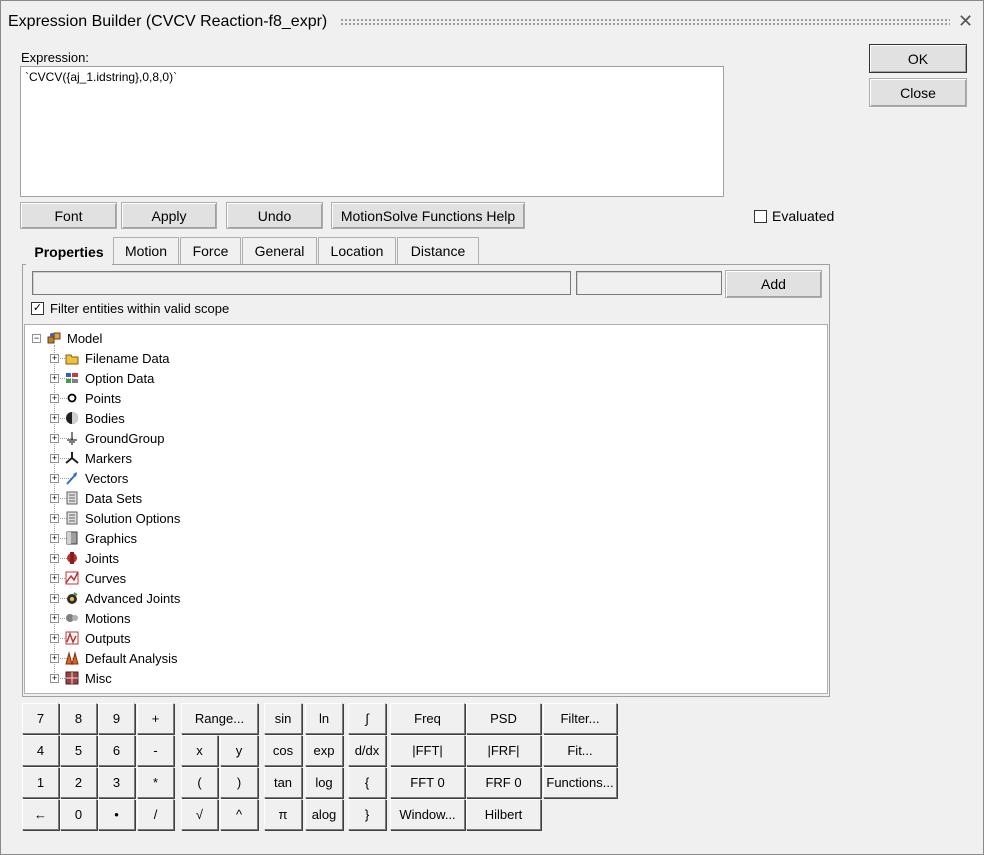 This screenshot has width=984, height=855. I want to click on tree-root-model: Model, so click(84, 338).